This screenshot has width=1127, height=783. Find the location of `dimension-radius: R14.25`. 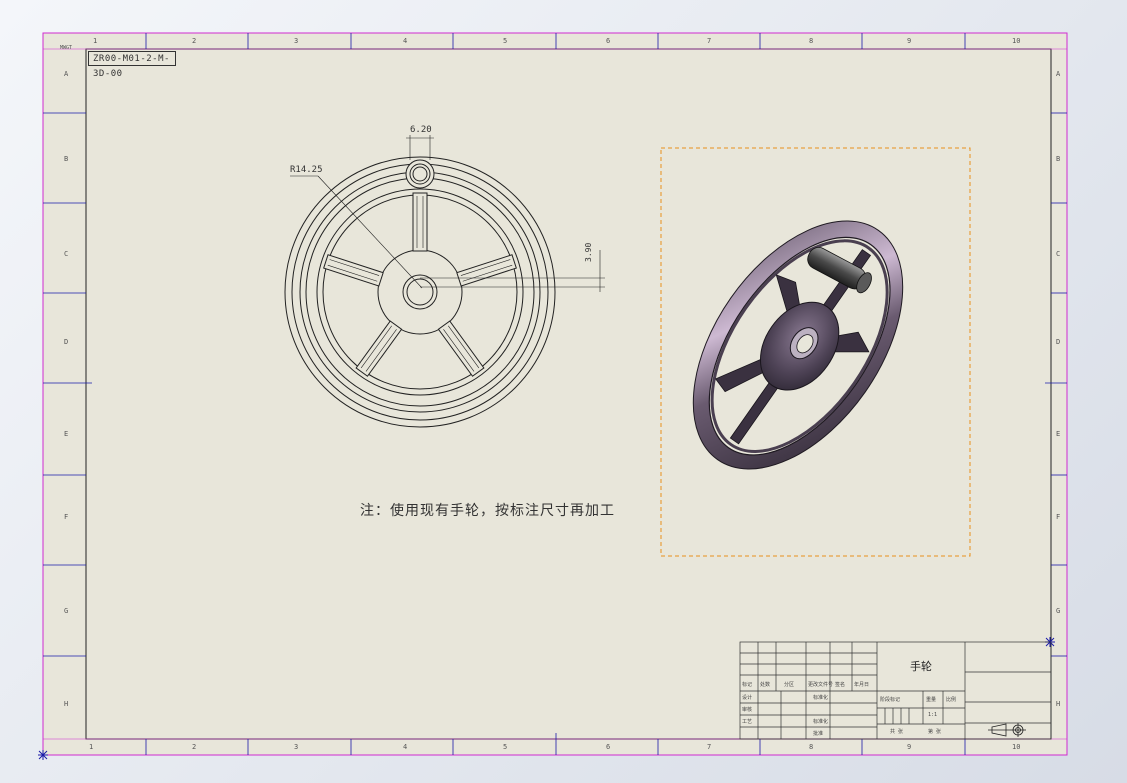

dimension-radius: R14.25 is located at coordinates (306, 170).